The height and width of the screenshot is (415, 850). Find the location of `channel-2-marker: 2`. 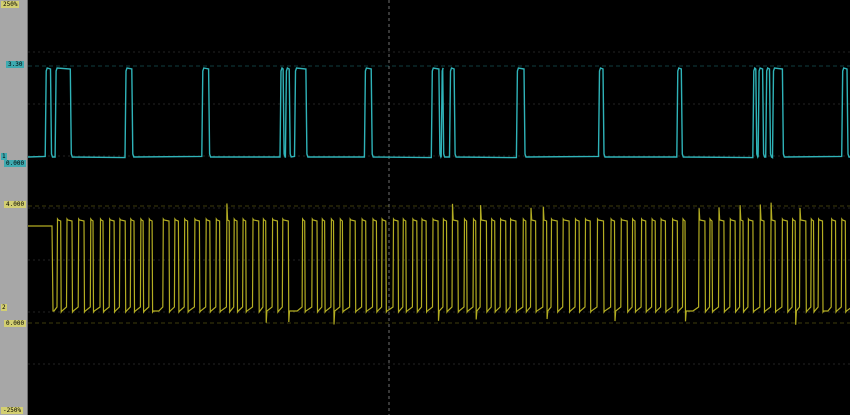

channel-2-marker: 2 is located at coordinates (4, 307).